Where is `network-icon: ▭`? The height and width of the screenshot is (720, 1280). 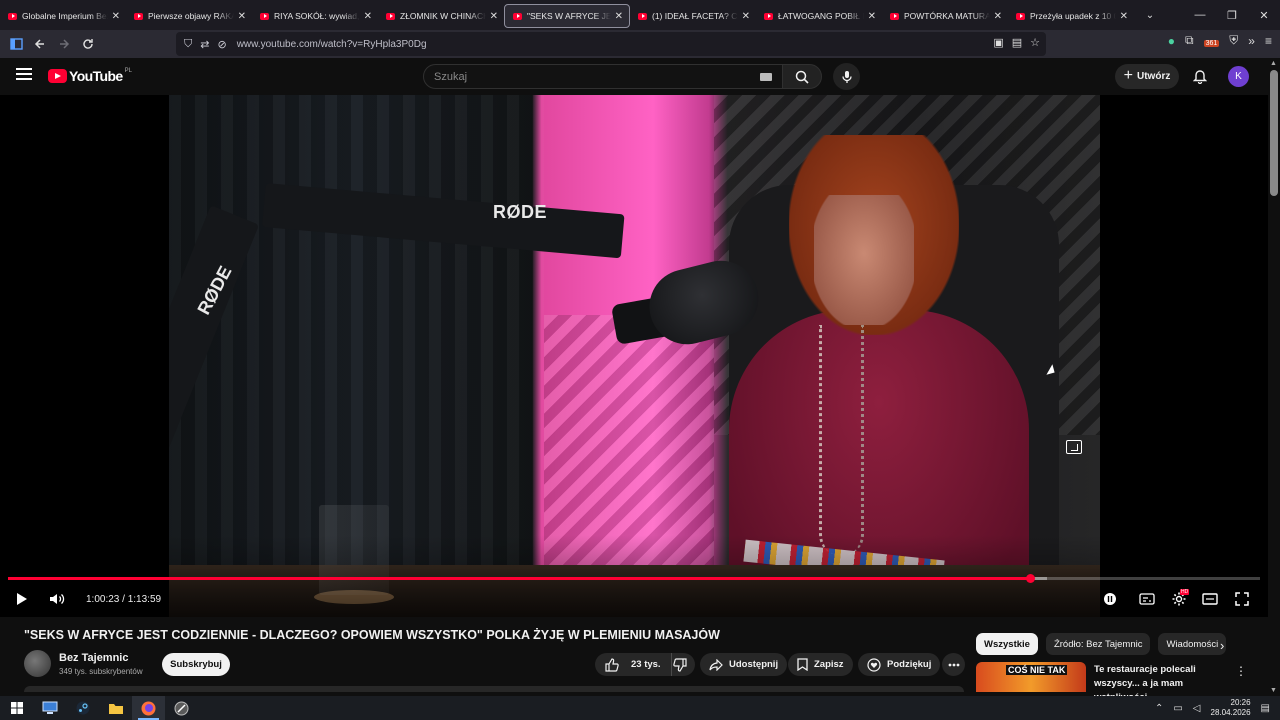 network-icon: ▭ is located at coordinates (1177, 708).